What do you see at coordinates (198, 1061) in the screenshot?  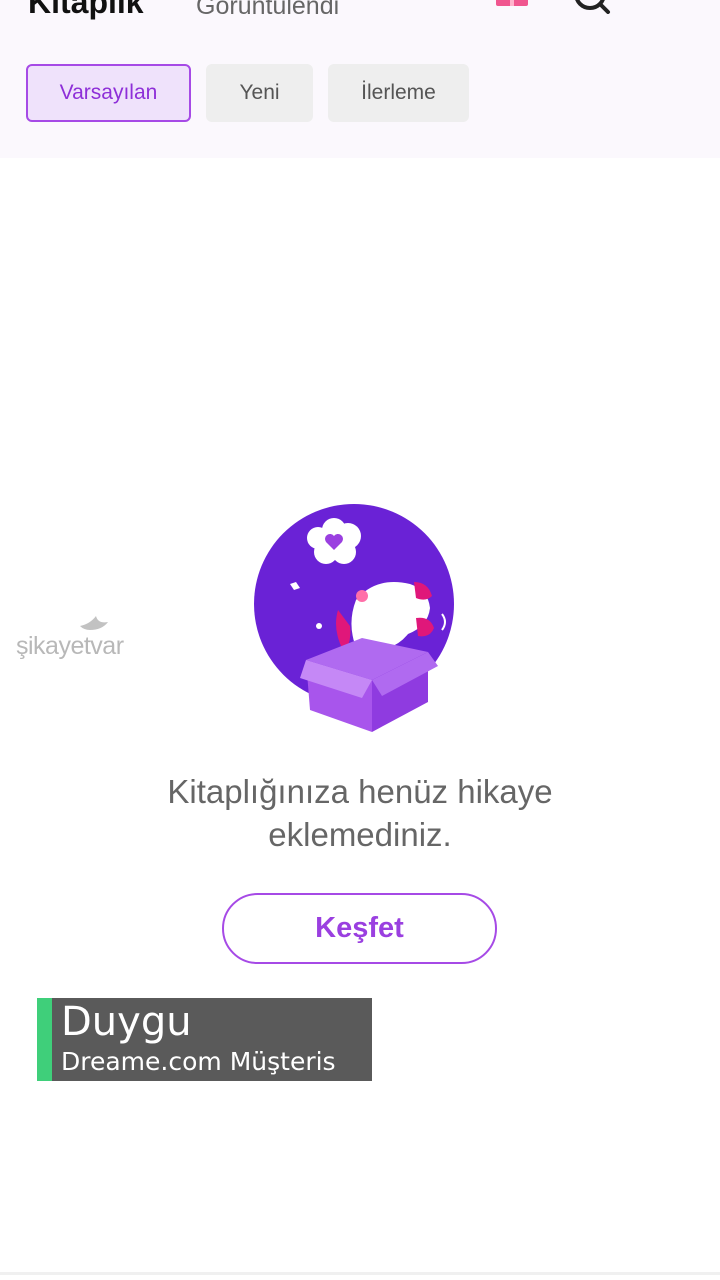 I see `caption-subtitle: Dreame.com Müşteris` at bounding box center [198, 1061].